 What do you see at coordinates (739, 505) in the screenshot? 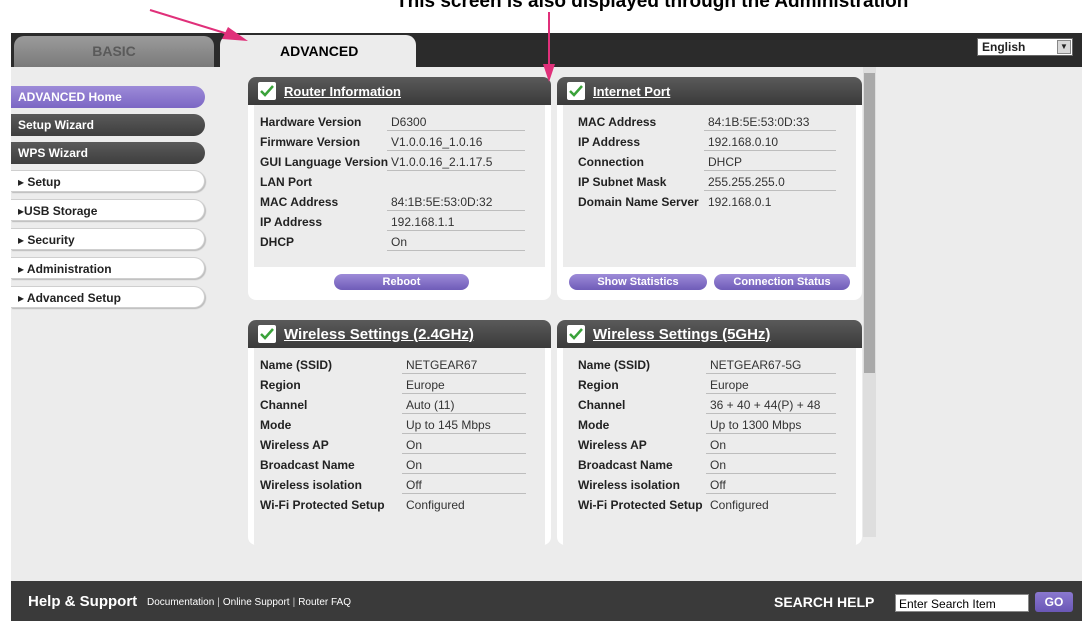
I see `row-value: Configured` at bounding box center [739, 505].